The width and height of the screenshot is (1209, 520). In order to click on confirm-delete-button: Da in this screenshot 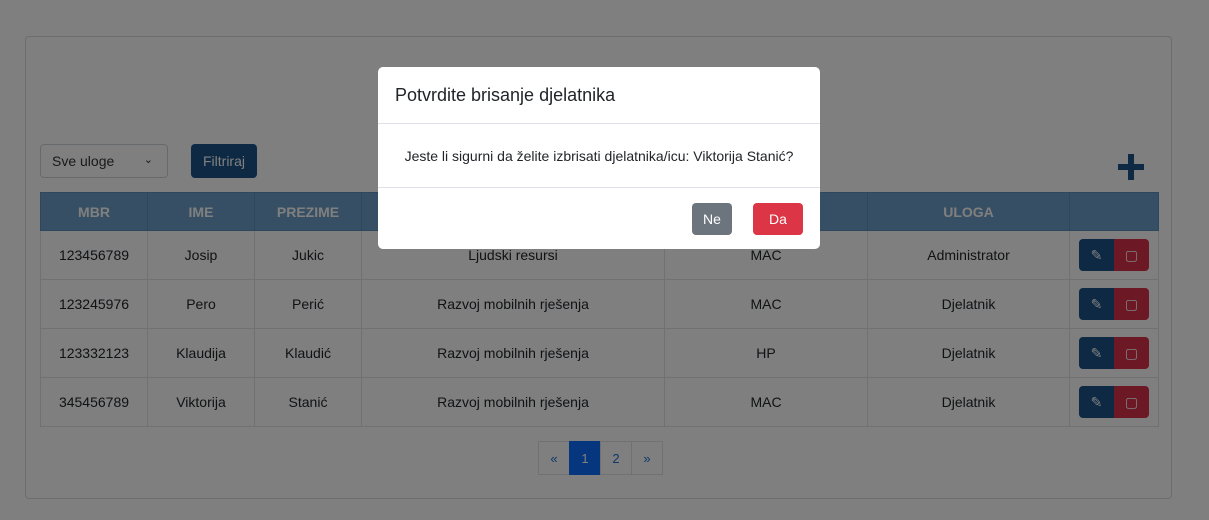, I will do `click(778, 219)`.